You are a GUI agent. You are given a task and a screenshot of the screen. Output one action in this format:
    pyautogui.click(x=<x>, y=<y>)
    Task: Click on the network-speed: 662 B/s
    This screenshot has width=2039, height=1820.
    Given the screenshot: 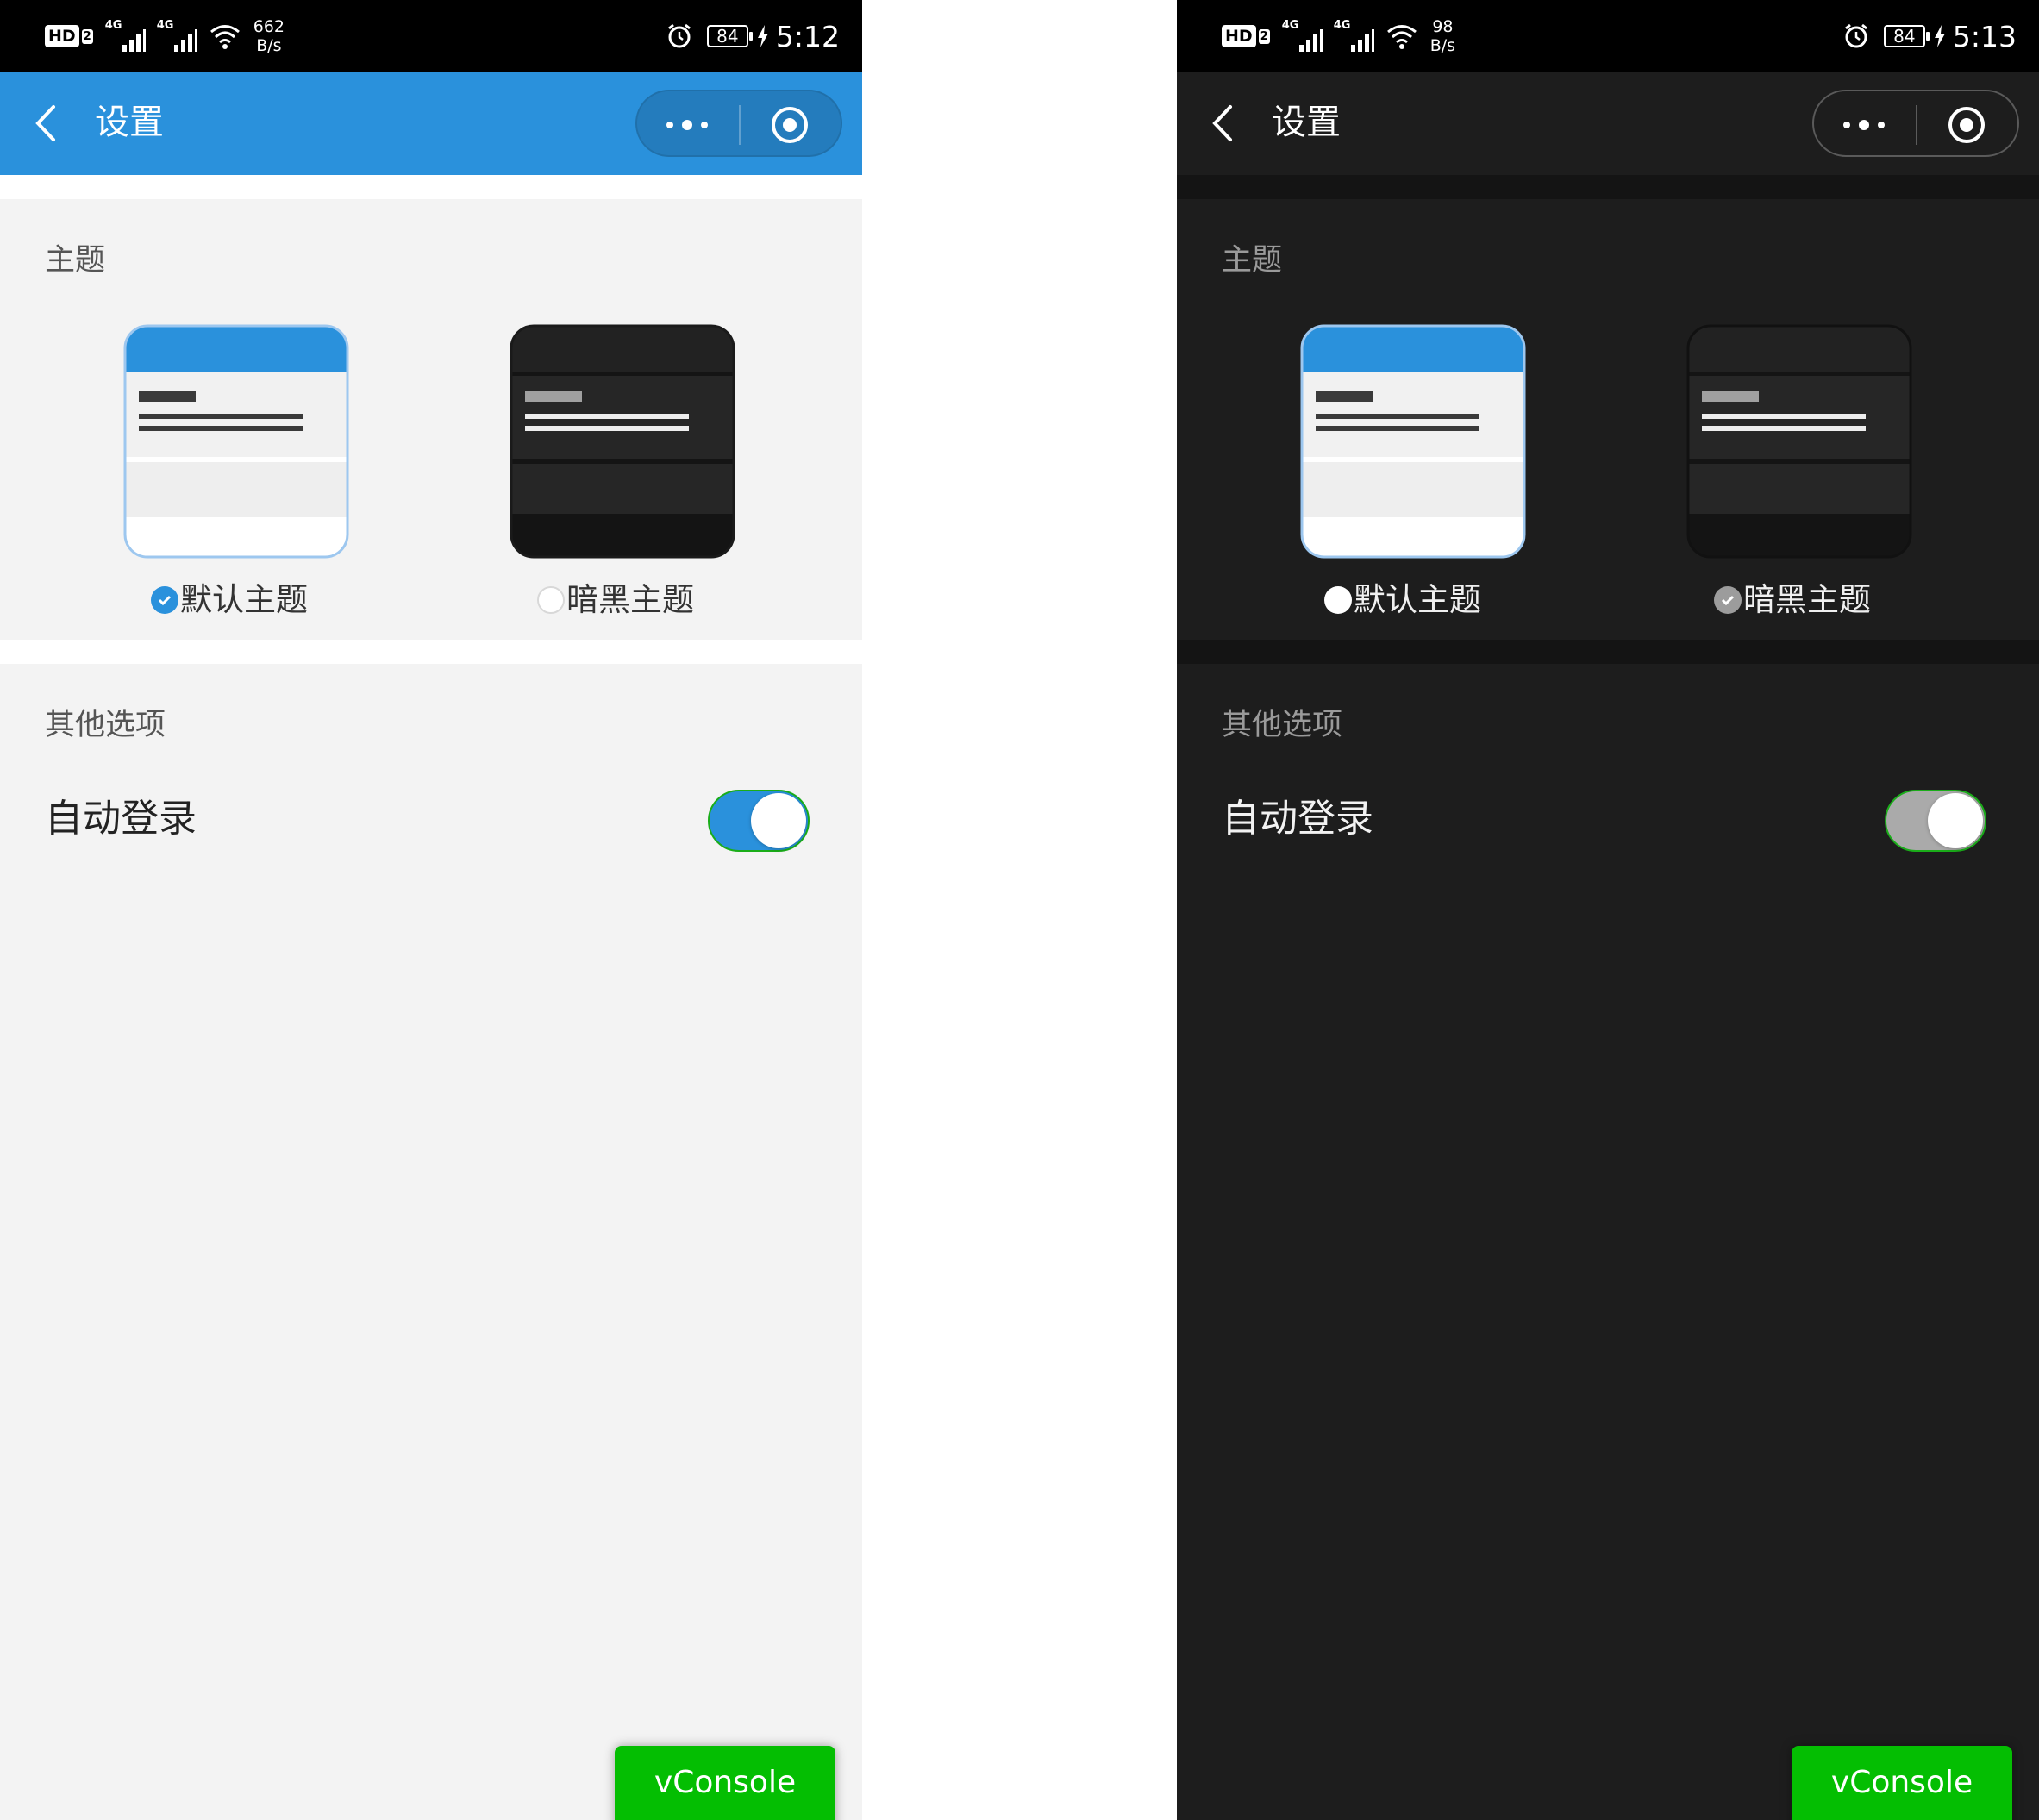 What is the action you would take?
    pyautogui.click(x=269, y=36)
    